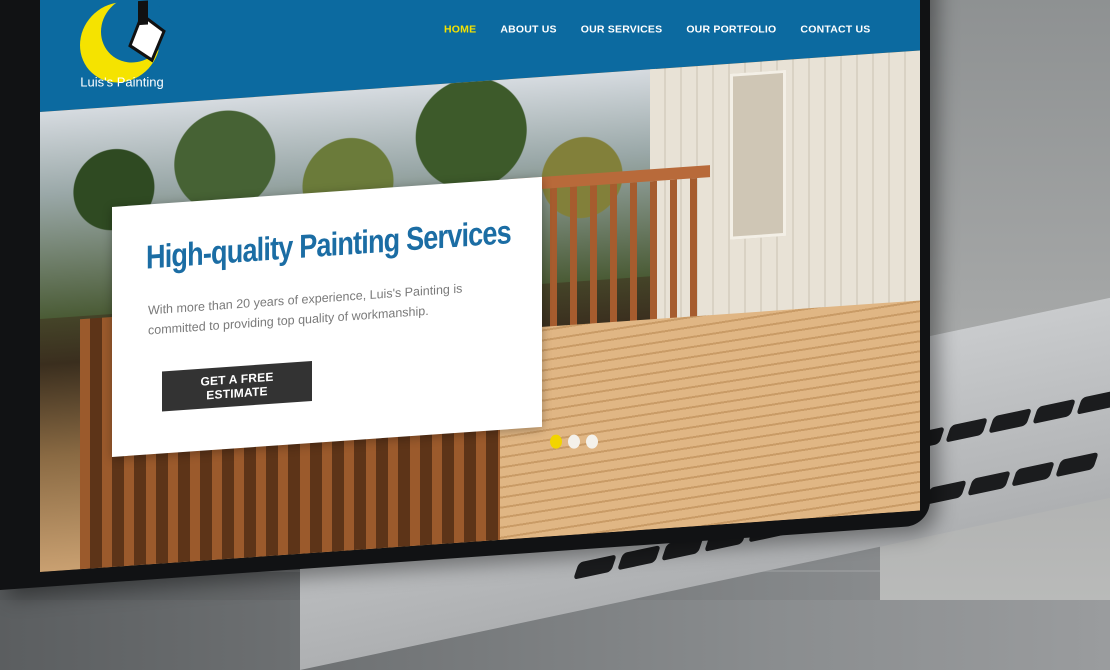 This screenshot has height=670, width=1110. What do you see at coordinates (835, 30) in the screenshot?
I see `nav-item-contact-us: CONTACT US` at bounding box center [835, 30].